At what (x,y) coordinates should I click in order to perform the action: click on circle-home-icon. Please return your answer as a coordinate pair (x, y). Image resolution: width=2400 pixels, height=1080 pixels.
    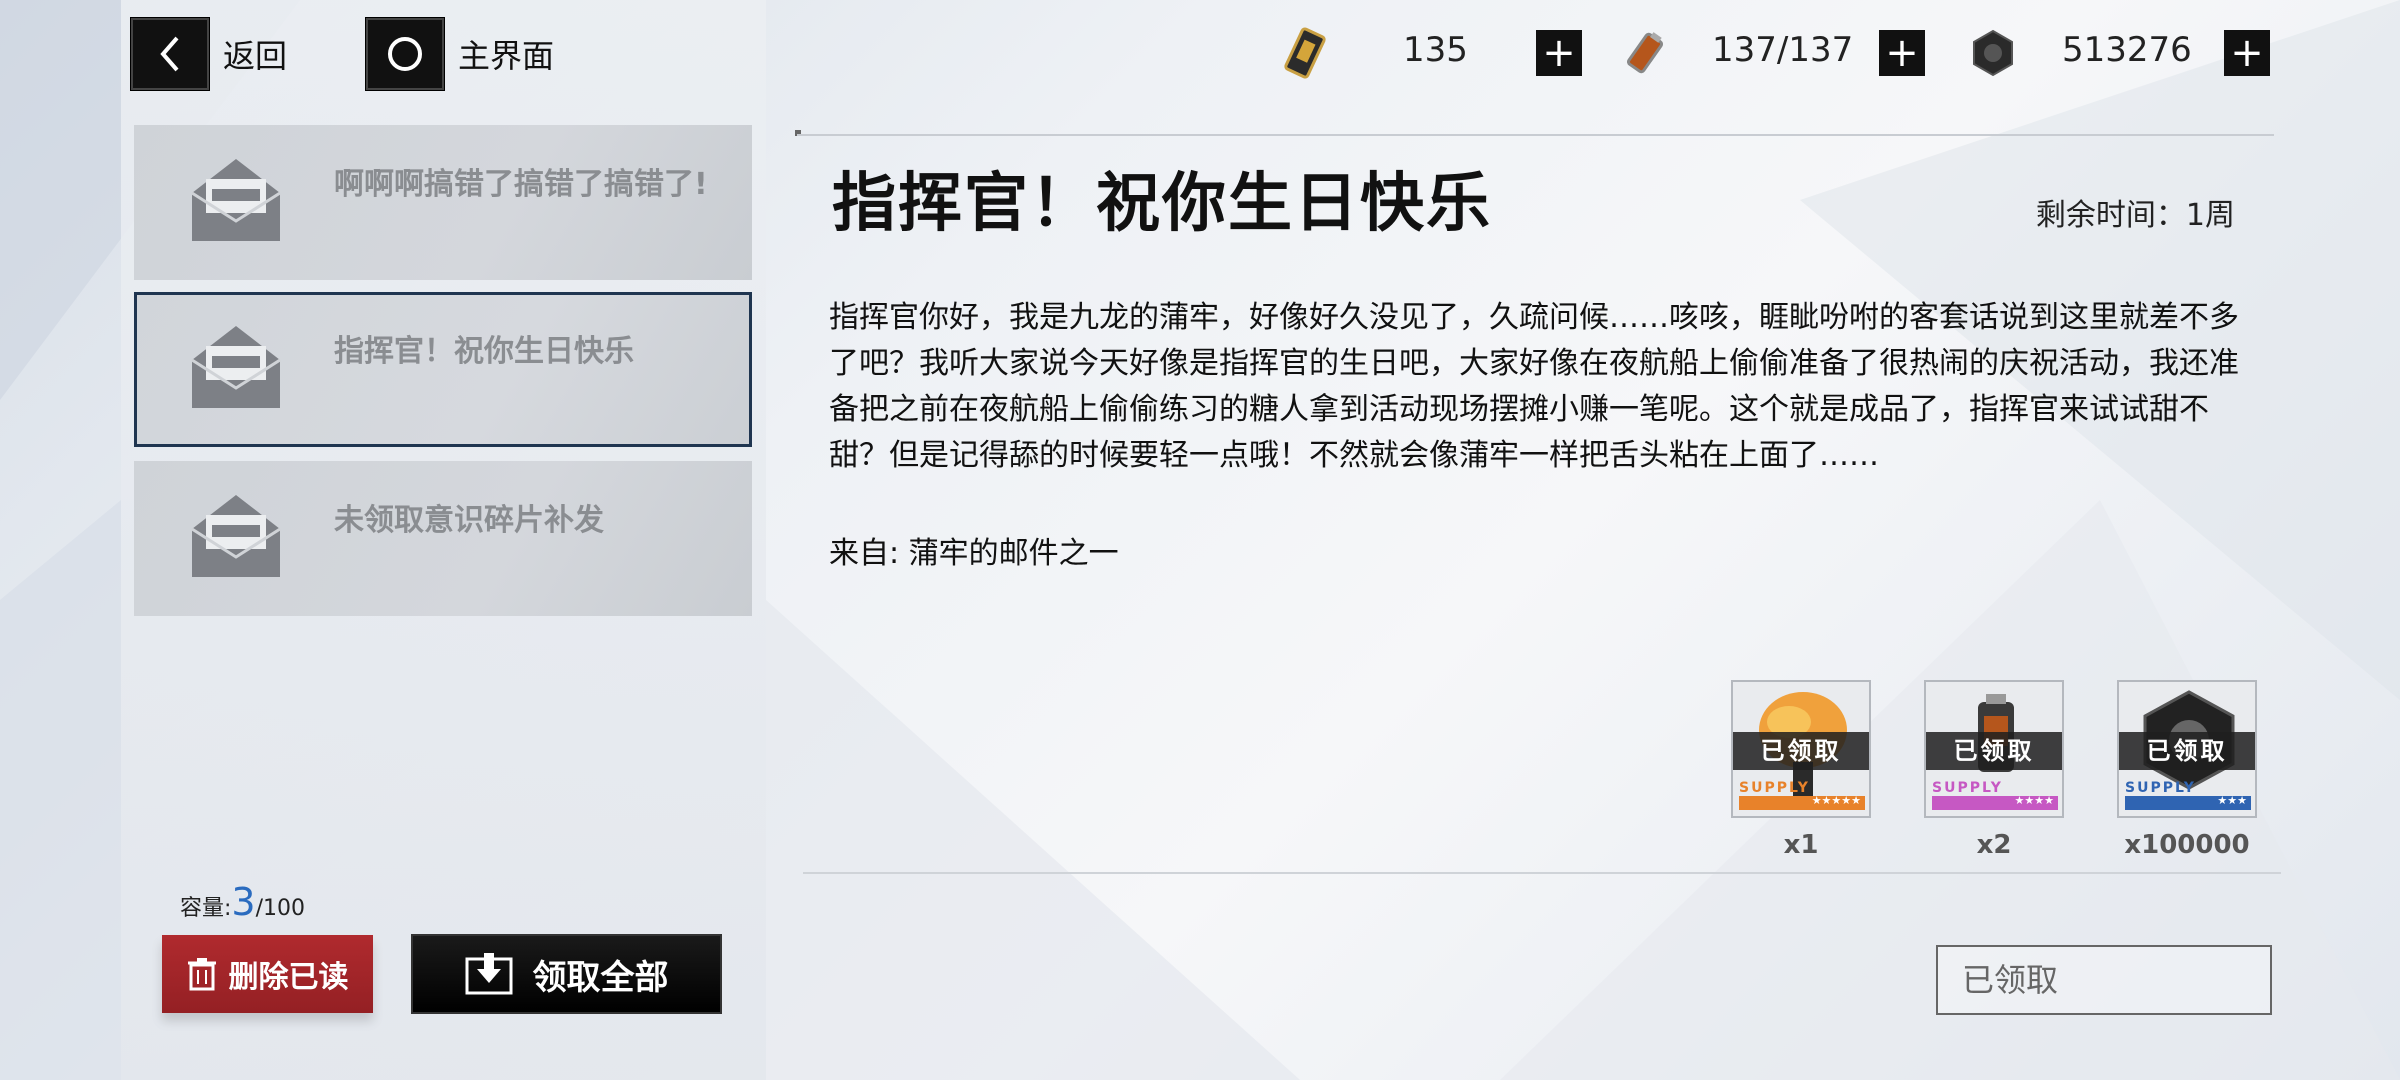
    Looking at the image, I should click on (405, 54).